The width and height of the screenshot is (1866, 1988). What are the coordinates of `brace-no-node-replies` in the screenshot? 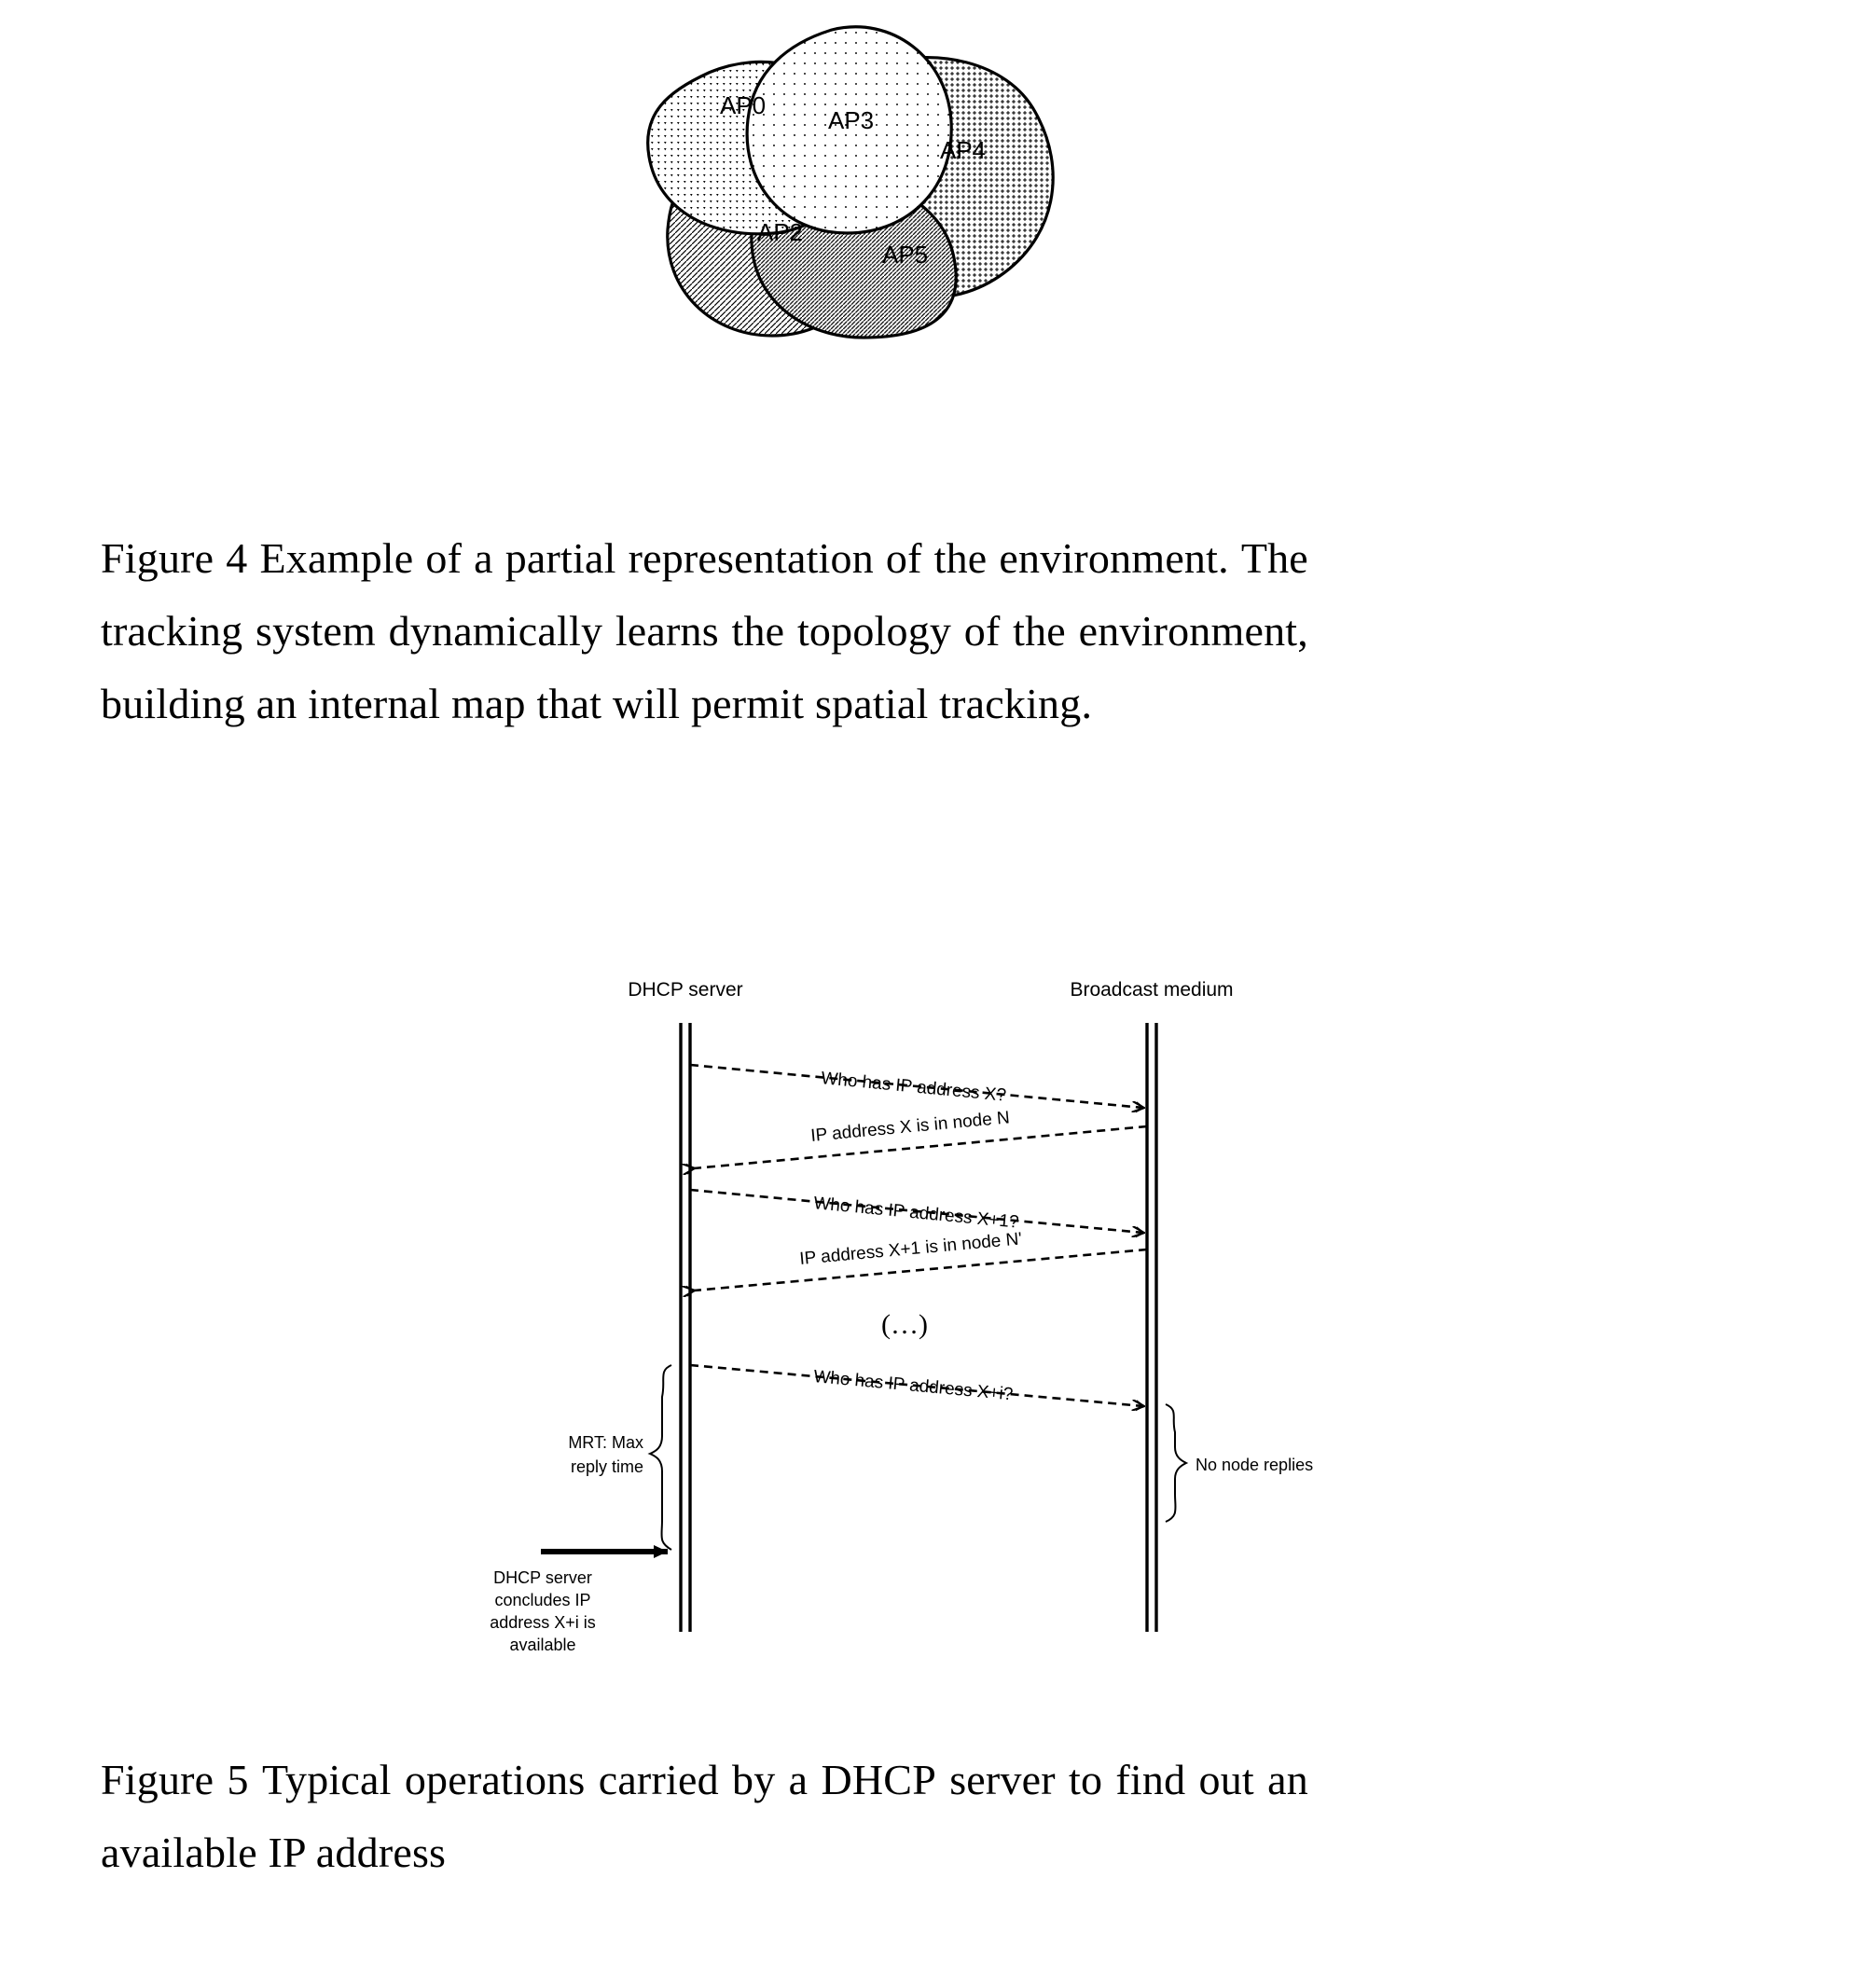 It's located at (1177, 1463).